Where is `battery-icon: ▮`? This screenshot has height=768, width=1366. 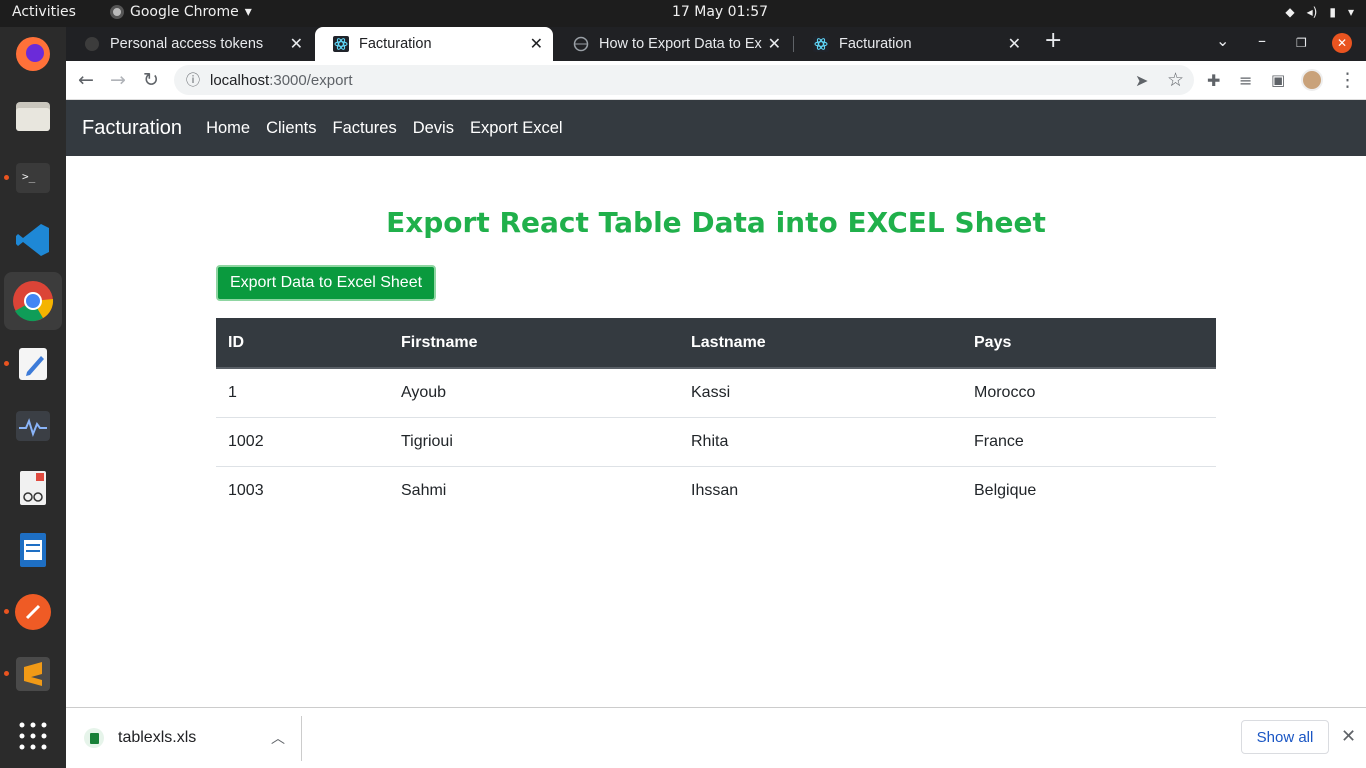
battery-icon: ▮ is located at coordinates (1332, 12).